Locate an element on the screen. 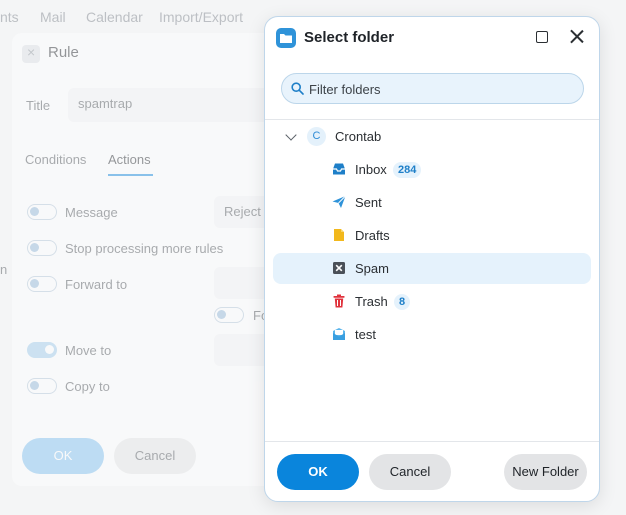 The height and width of the screenshot is (515, 626). folder-row-sent: Sent is located at coordinates (432, 202).